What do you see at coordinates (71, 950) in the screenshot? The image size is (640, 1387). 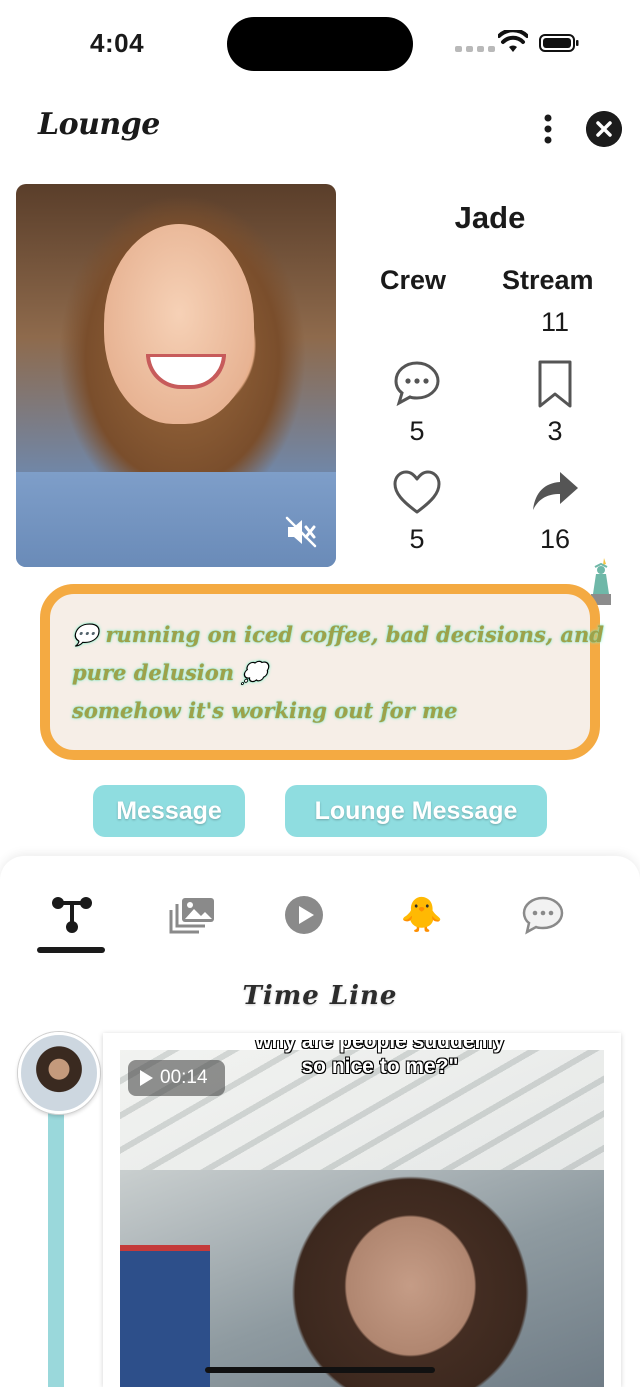 I see `active-tab-indicator` at bounding box center [71, 950].